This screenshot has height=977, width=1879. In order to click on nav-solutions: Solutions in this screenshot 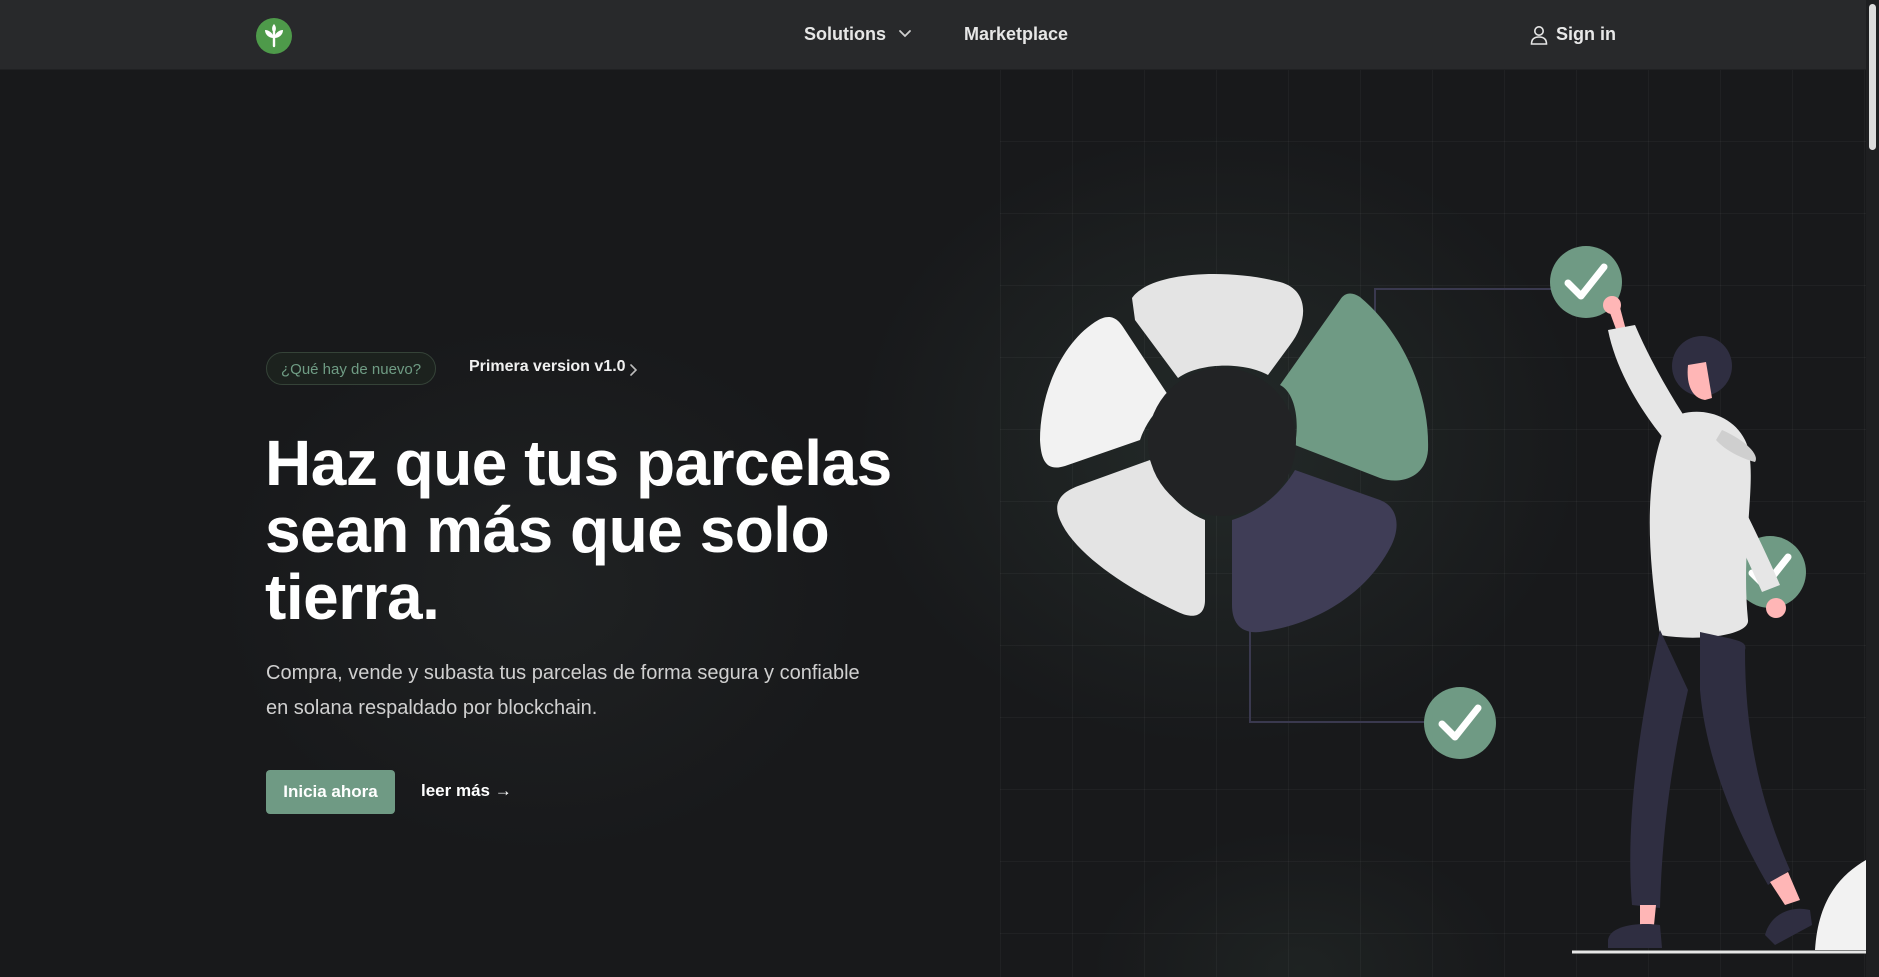, I will do `click(845, 34)`.